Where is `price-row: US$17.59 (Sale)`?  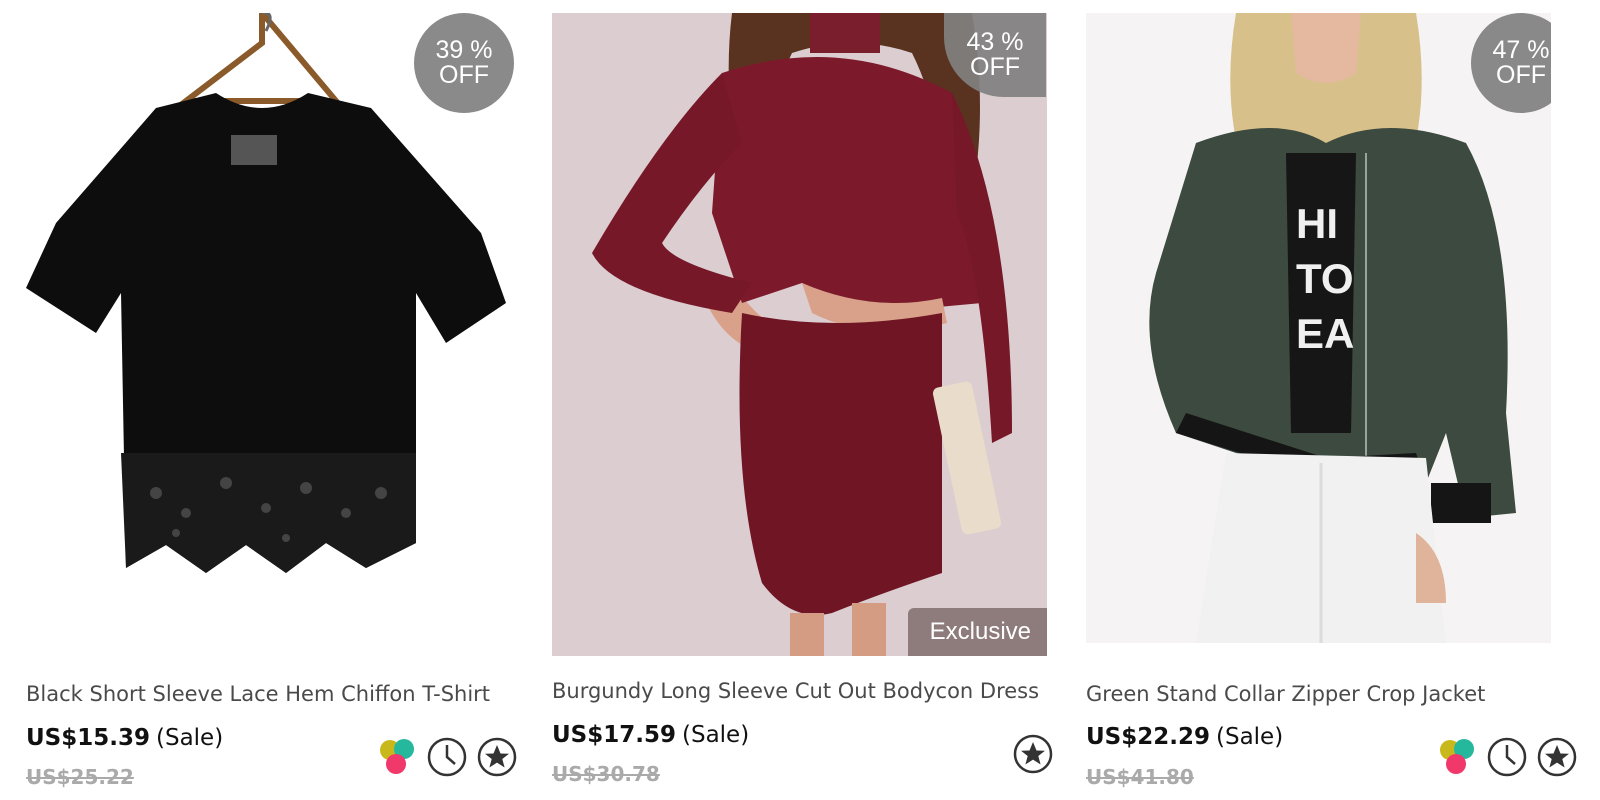 price-row: US$17.59 (Sale) is located at coordinates (650, 735).